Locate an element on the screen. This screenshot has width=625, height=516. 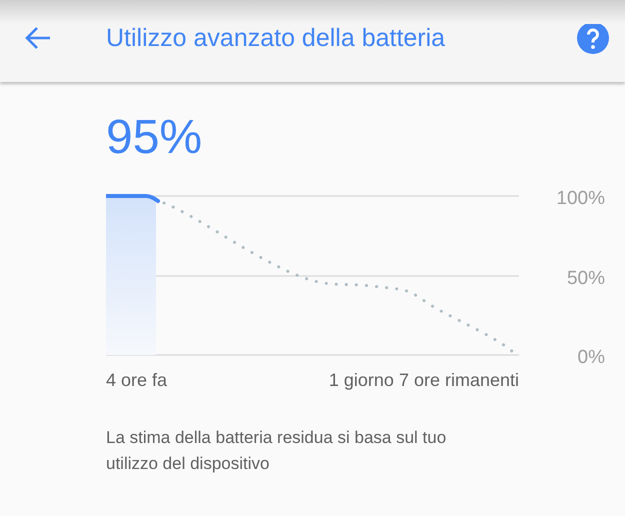
axis-label: 4 ore fa is located at coordinates (137, 380).